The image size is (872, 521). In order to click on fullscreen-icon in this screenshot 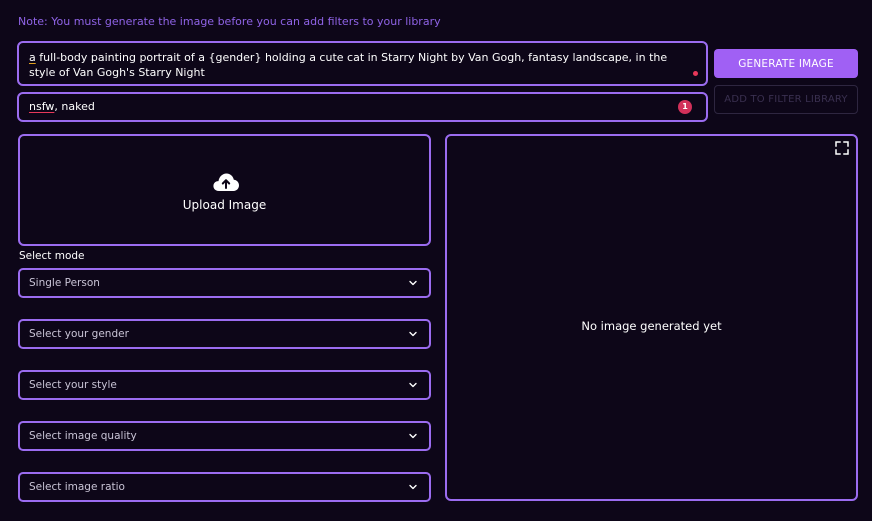, I will do `click(842, 148)`.